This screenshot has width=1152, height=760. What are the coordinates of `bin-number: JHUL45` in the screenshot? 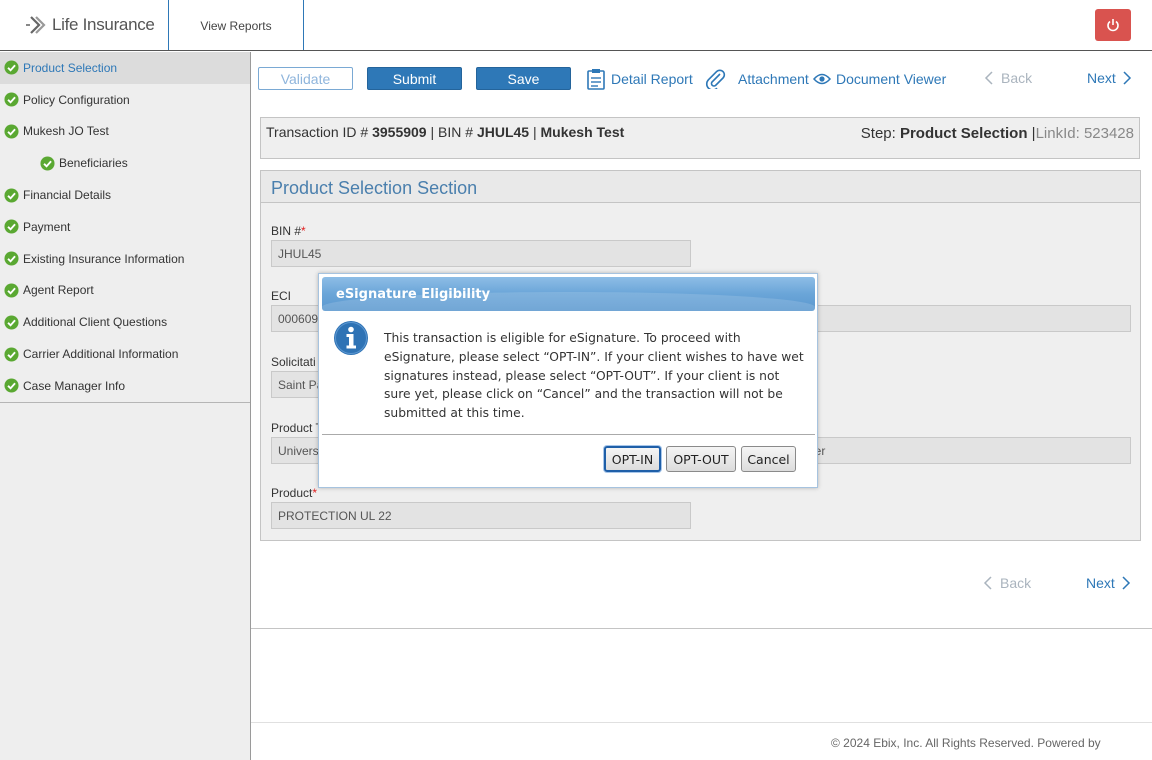 It's located at (503, 132).